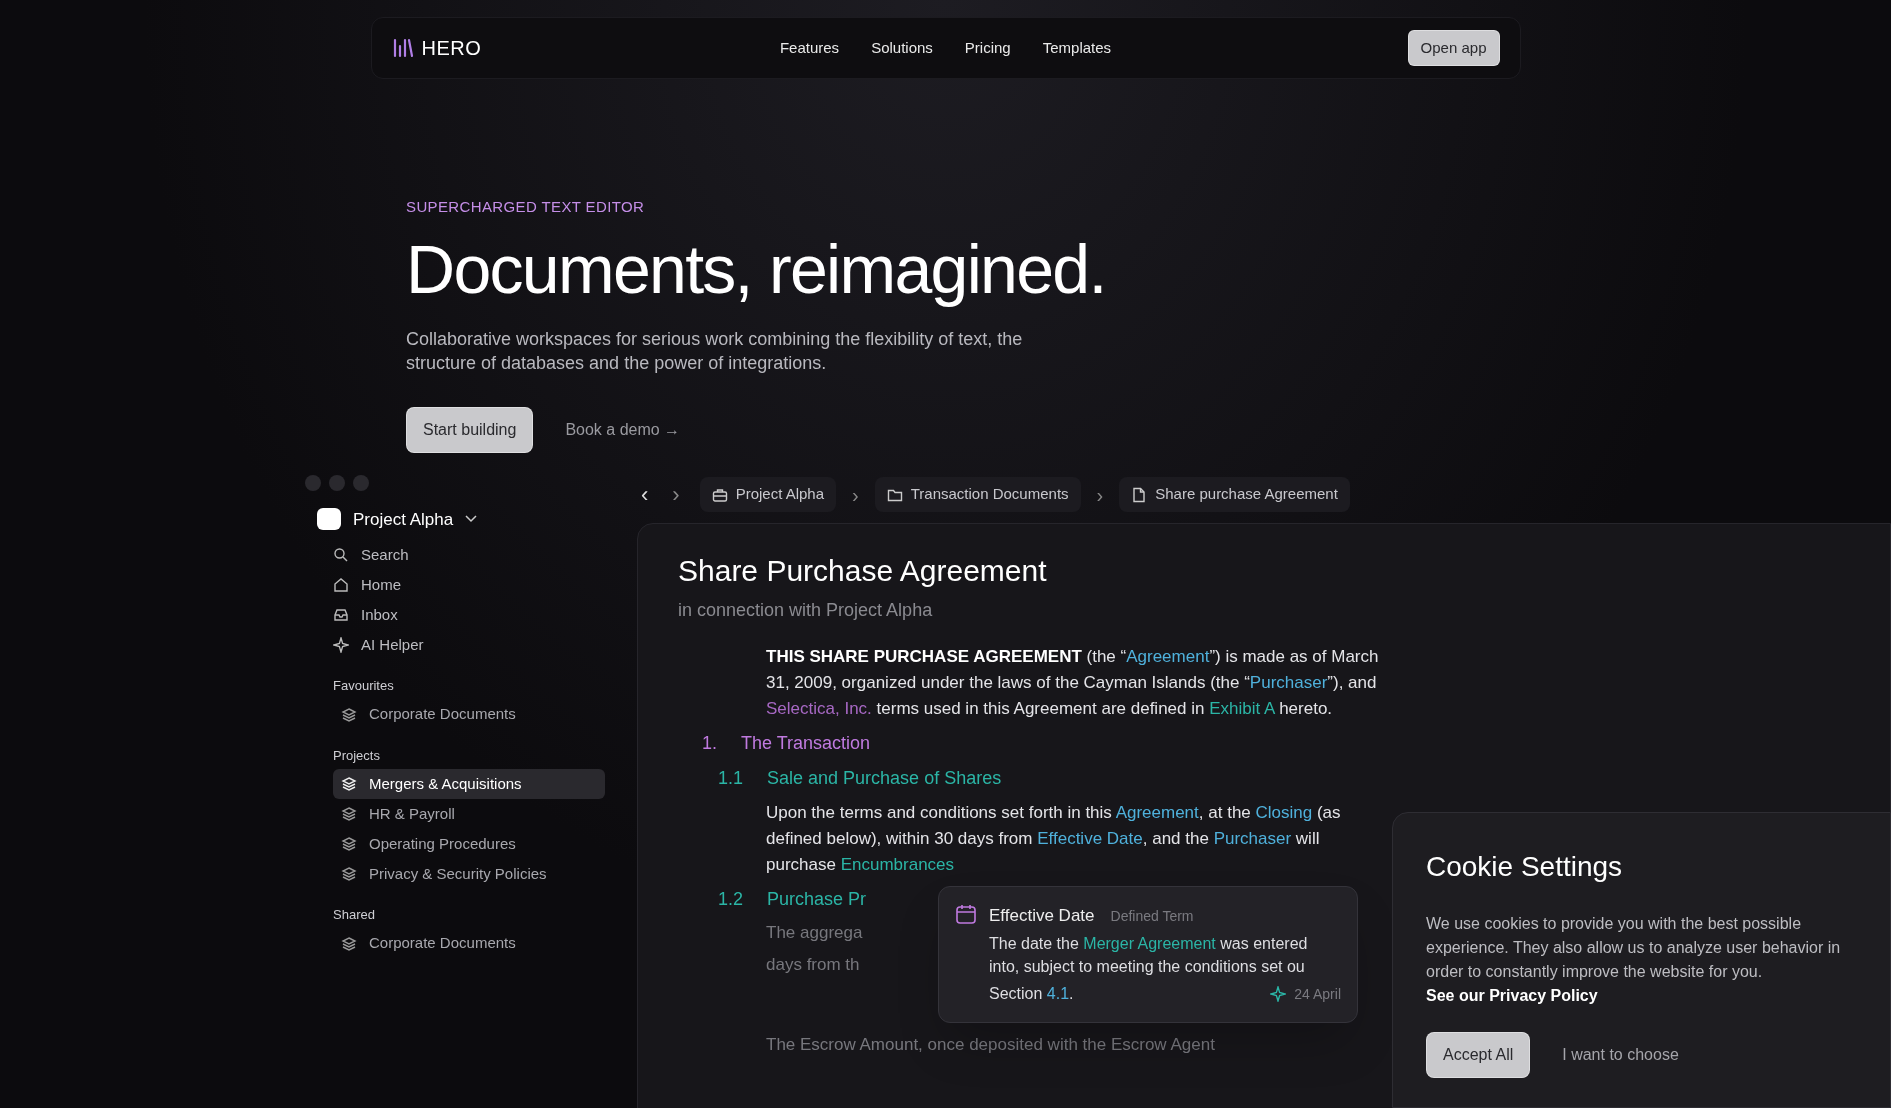  What do you see at coordinates (1478, 1055) in the screenshot?
I see `accept-all-button: Accept All` at bounding box center [1478, 1055].